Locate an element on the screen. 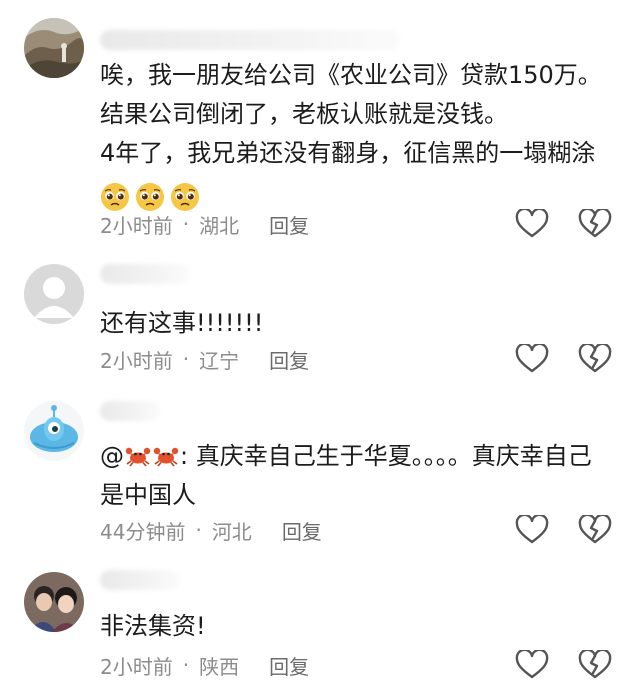 The height and width of the screenshot is (700, 640). comment-line: @ : 真庆幸自己生于华夏。。。。真庆幸自己 is located at coordinates (360, 456).